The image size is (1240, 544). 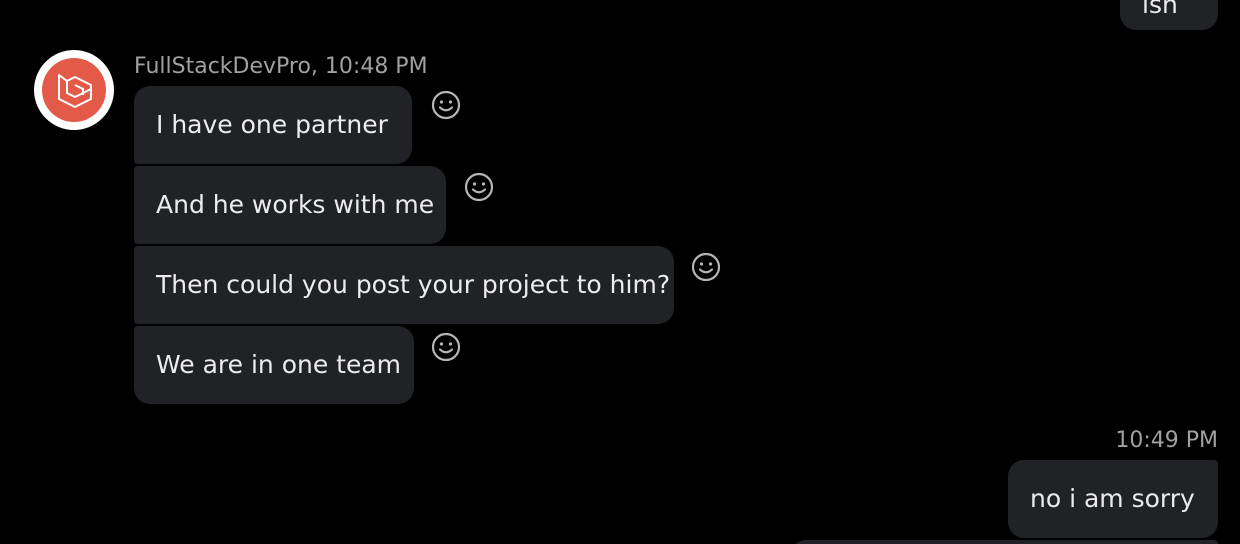 What do you see at coordinates (1160, 9) in the screenshot?
I see `message-text: ish` at bounding box center [1160, 9].